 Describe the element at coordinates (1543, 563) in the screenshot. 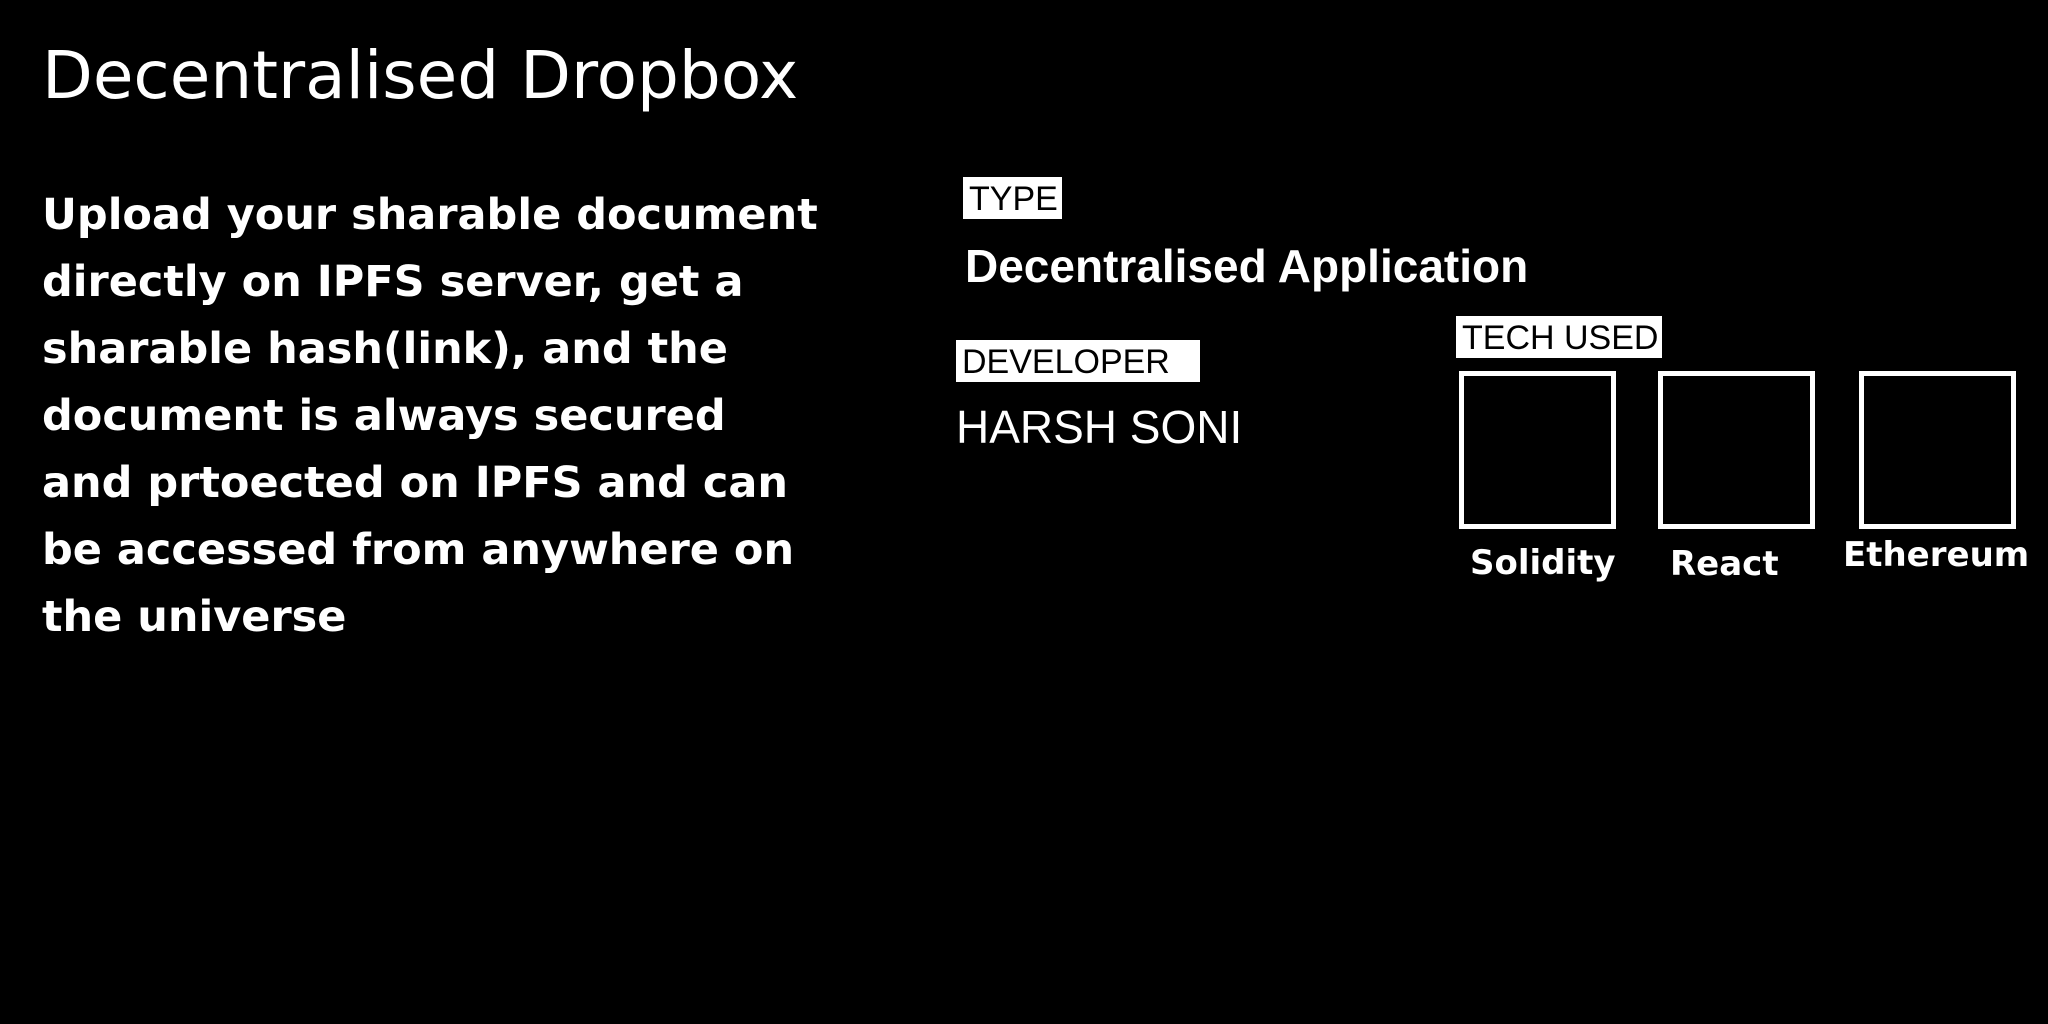

I see `tech-name-solidity: Solidity` at that location.